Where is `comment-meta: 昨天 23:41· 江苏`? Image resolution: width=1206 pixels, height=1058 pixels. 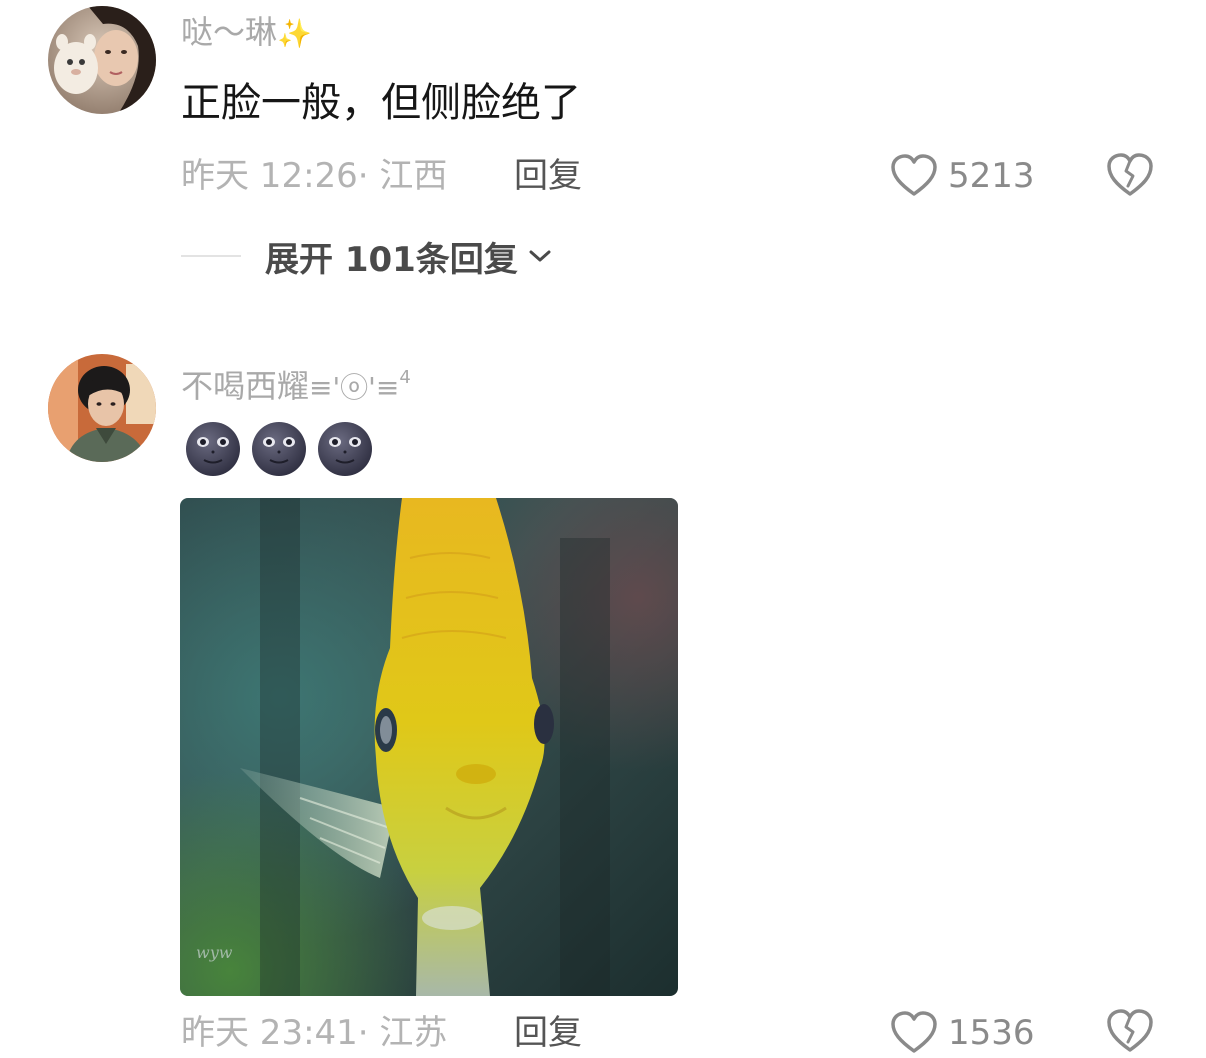 comment-meta: 昨天 23:41· 江苏 is located at coordinates (314, 1033).